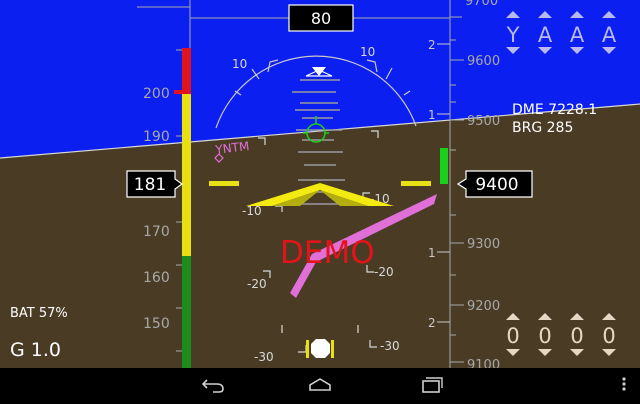 The height and width of the screenshot is (404, 640). Describe the element at coordinates (577, 35) in the screenshot. I see `stepper-3-letter: A` at that location.